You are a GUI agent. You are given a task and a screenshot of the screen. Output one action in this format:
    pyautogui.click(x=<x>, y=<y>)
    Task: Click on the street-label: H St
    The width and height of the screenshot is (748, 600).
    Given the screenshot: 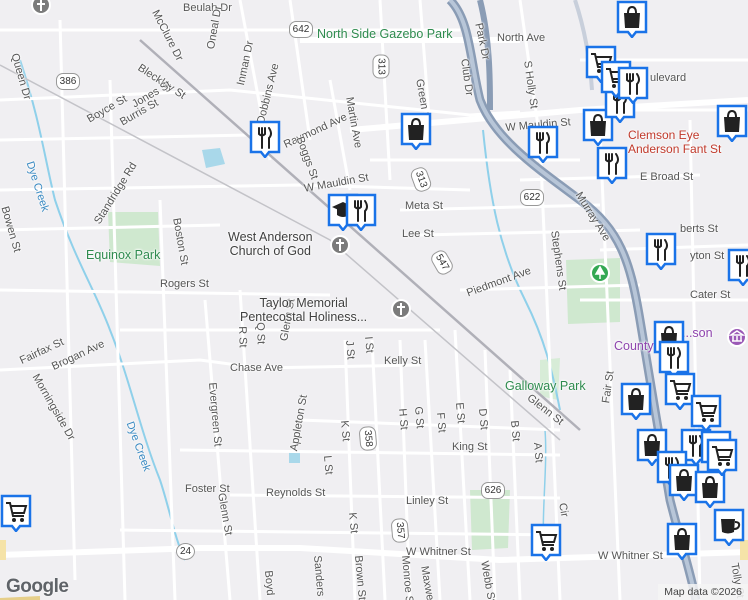 What is the action you would take?
    pyautogui.click(x=403, y=419)
    